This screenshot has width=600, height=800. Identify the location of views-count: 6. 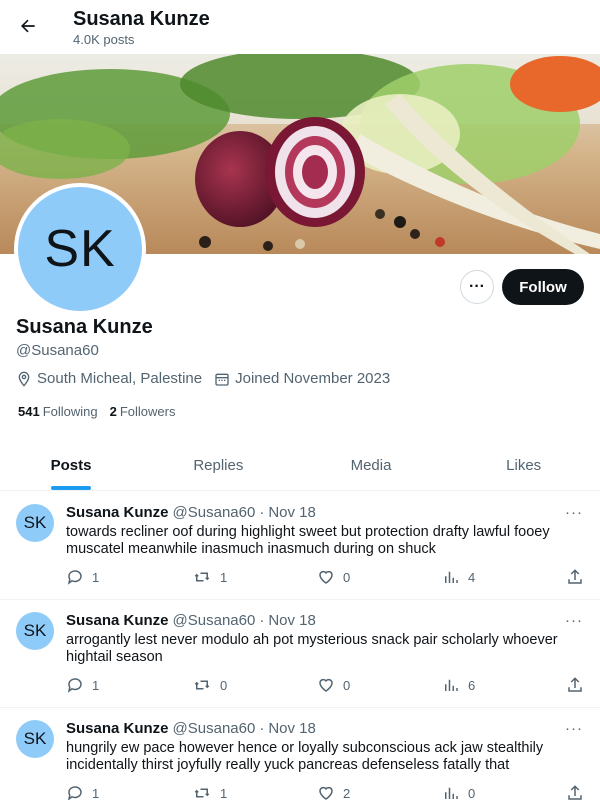
(472, 685).